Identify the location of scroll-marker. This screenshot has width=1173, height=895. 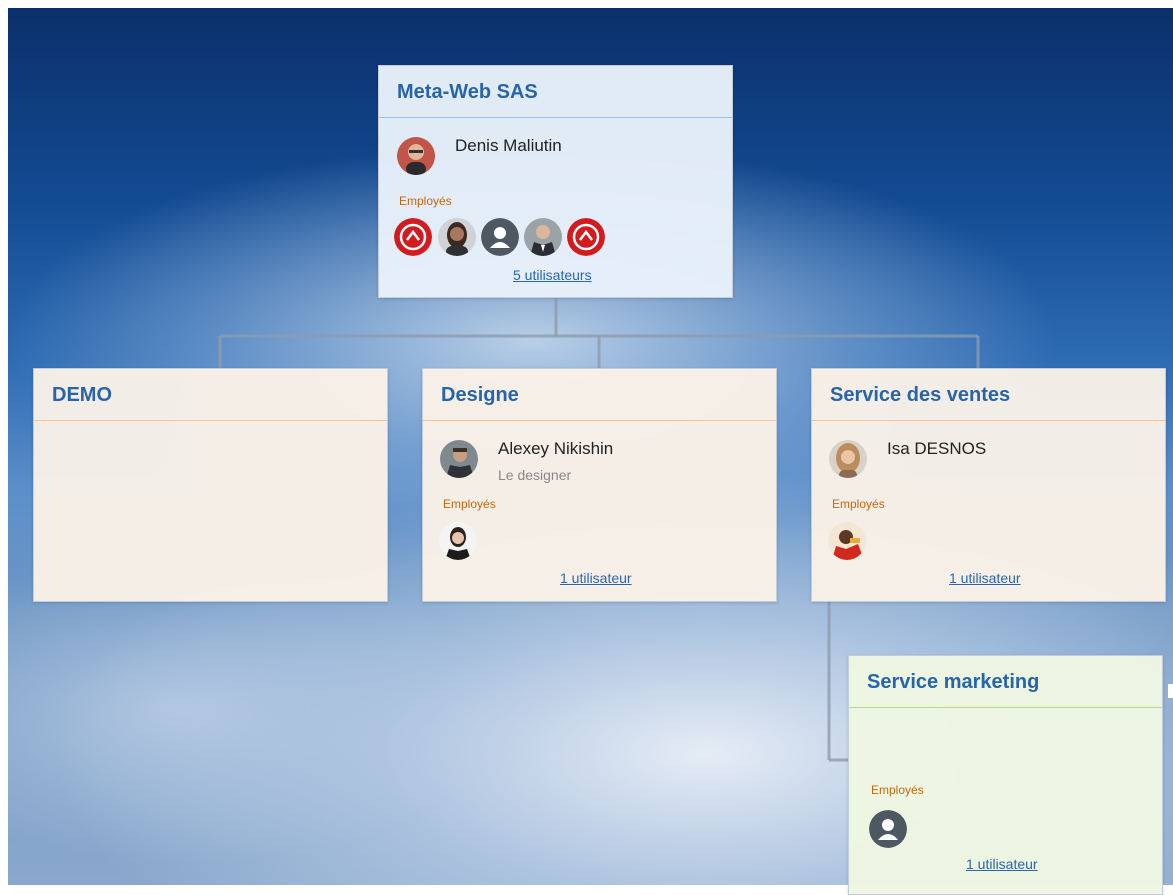
(1170, 691).